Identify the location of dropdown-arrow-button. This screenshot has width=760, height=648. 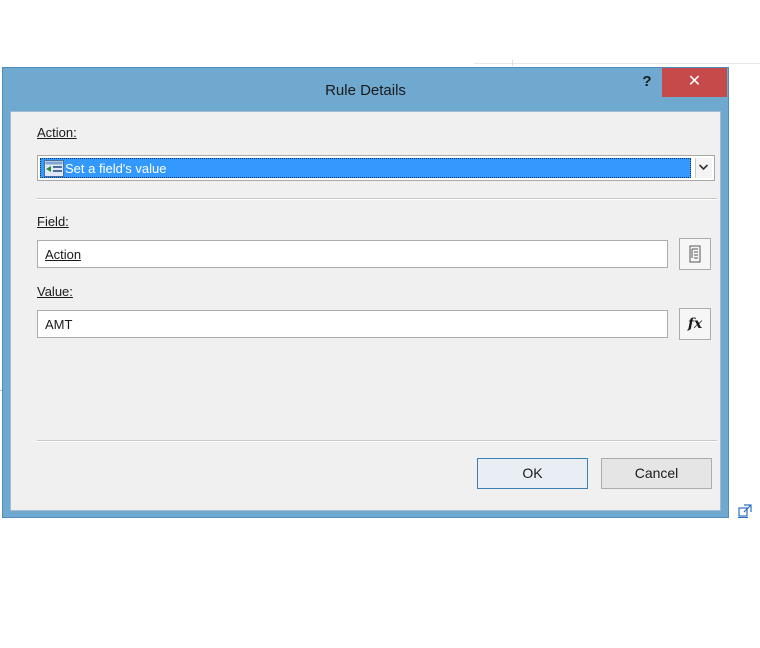
(703, 168).